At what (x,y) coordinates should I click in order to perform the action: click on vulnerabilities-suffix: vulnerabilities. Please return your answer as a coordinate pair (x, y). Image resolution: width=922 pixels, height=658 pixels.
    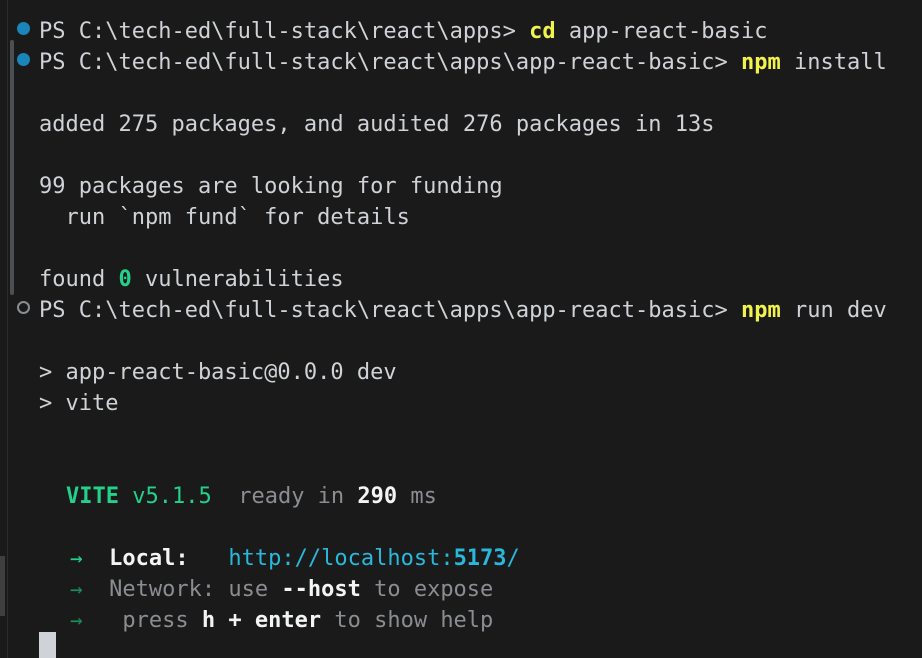
    Looking at the image, I should click on (237, 279).